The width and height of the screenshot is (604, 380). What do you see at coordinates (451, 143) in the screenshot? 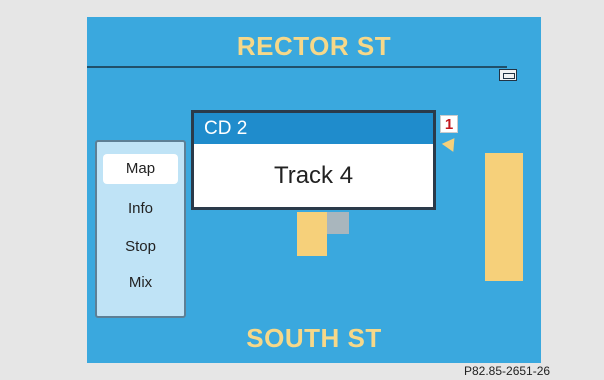
I see `position-arrow-icon` at bounding box center [451, 143].